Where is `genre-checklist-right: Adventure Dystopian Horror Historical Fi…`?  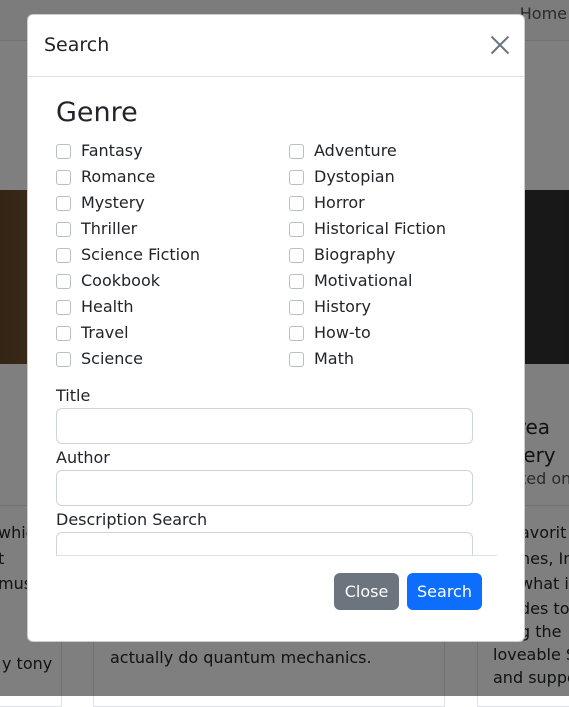
genre-checklist-right: Adventure Dystopian Horror Historical Fi… is located at coordinates (367, 255).